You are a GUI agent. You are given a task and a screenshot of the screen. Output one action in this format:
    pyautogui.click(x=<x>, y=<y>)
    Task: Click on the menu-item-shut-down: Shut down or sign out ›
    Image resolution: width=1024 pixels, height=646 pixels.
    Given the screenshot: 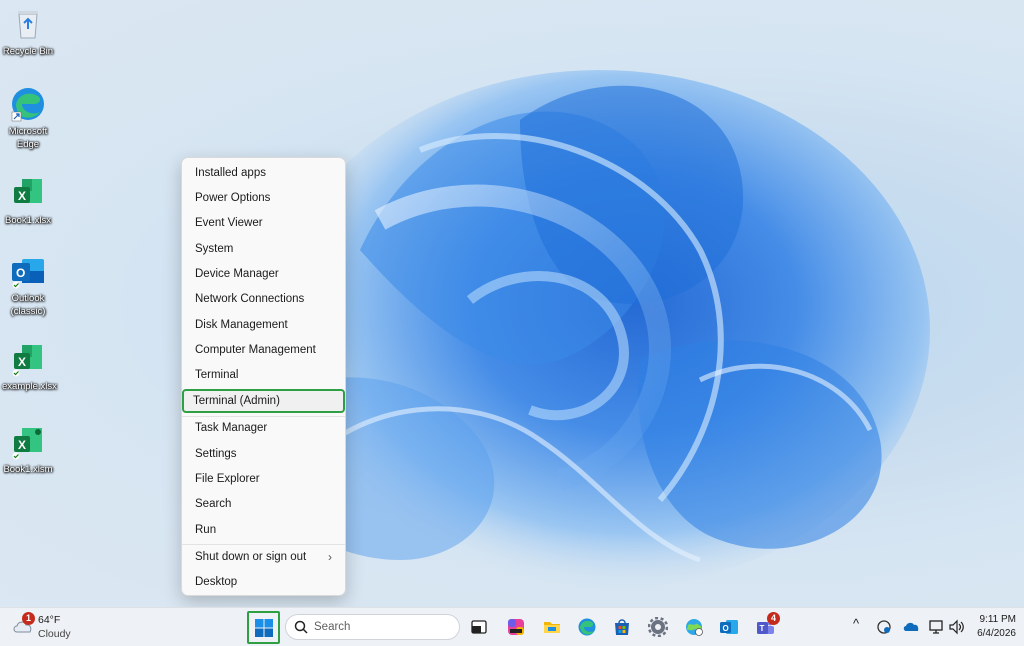 What is the action you would take?
    pyautogui.click(x=263, y=557)
    